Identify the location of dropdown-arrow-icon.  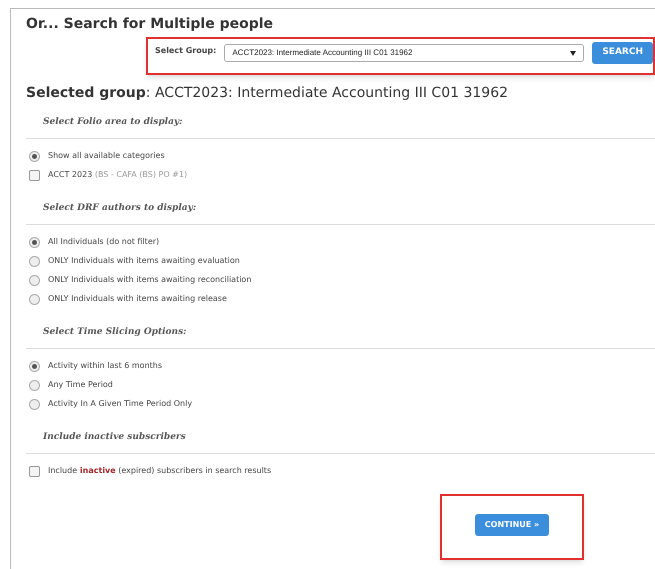
(573, 53).